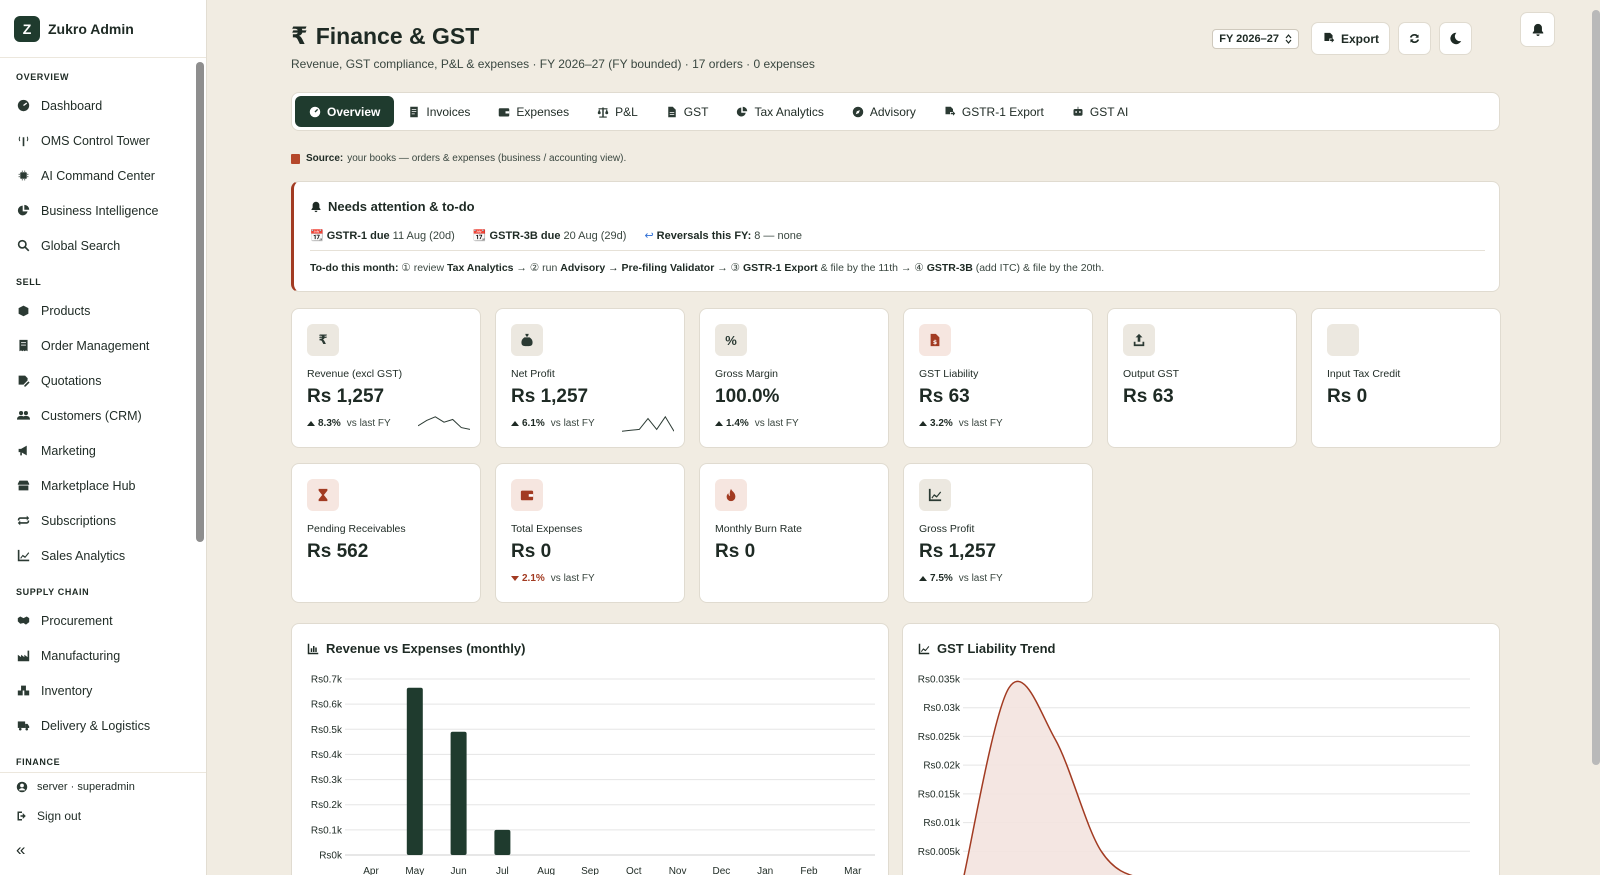 Image resolution: width=1600 pixels, height=875 pixels. What do you see at coordinates (200, 302) in the screenshot?
I see `sidebar-scroll-thumb` at bounding box center [200, 302].